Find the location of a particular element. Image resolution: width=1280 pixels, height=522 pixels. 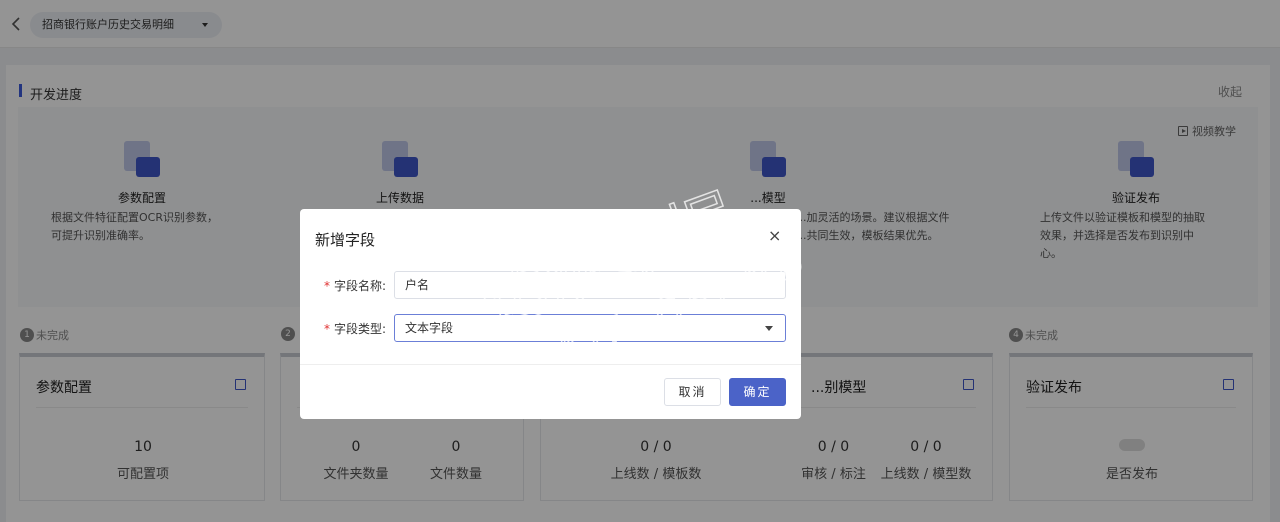

field-name-label: * 字段名称: is located at coordinates (355, 285).